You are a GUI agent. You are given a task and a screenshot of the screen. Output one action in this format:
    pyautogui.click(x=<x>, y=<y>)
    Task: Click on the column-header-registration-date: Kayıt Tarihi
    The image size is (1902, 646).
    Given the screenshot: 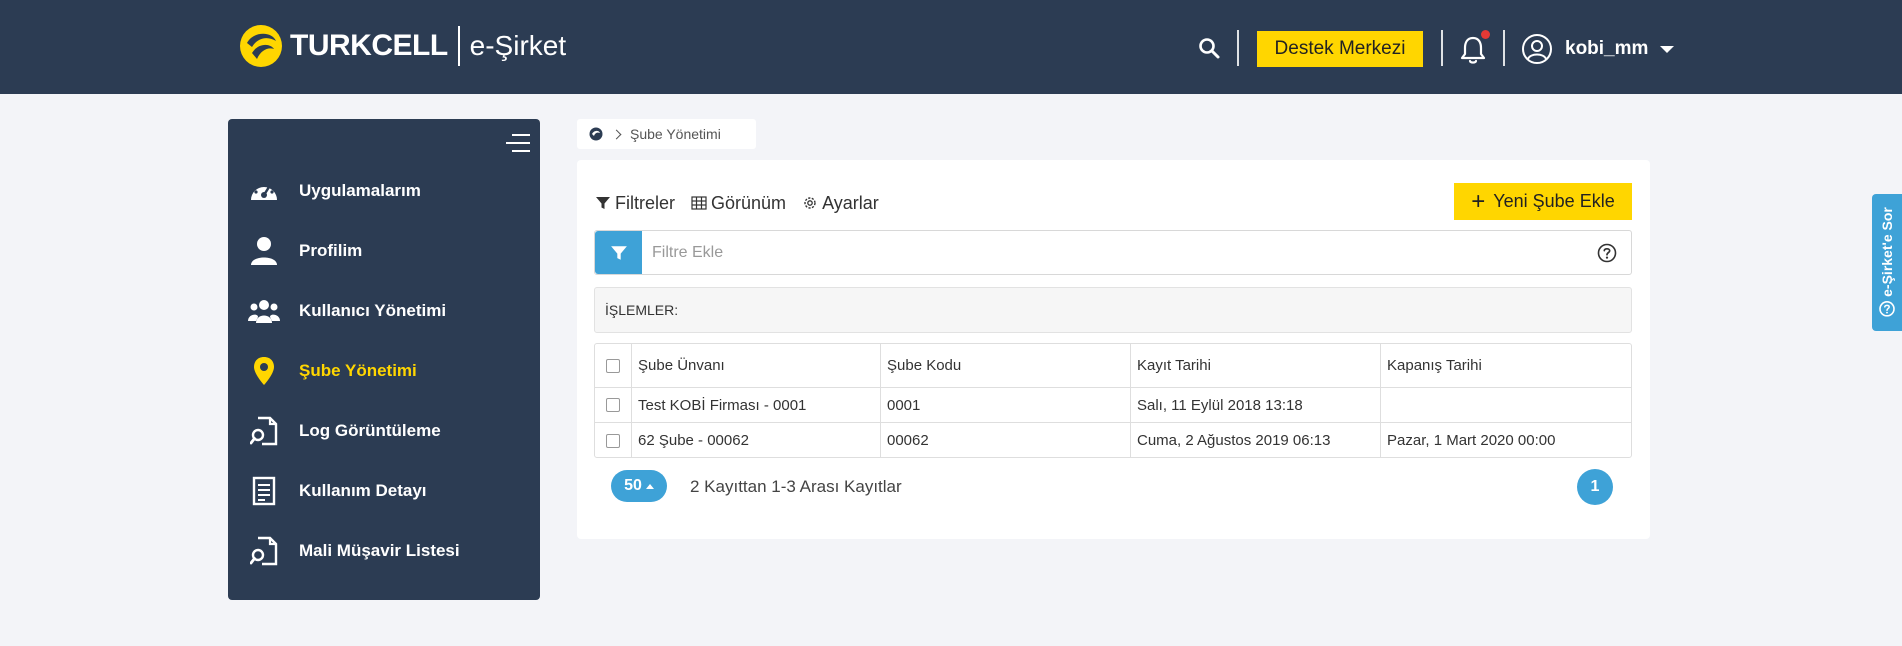 What is the action you would take?
    pyautogui.click(x=1256, y=365)
    